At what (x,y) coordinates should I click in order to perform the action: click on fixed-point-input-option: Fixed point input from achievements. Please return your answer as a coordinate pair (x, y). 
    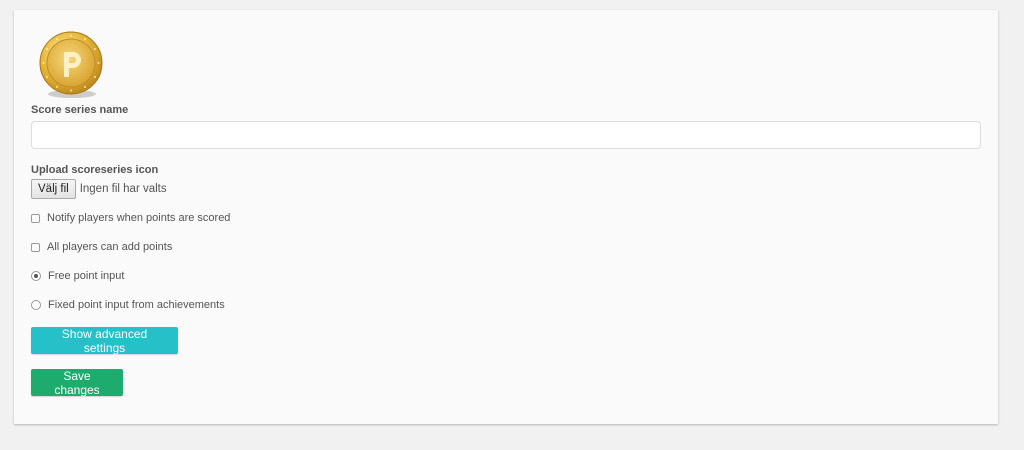
    Looking at the image, I should click on (128, 305).